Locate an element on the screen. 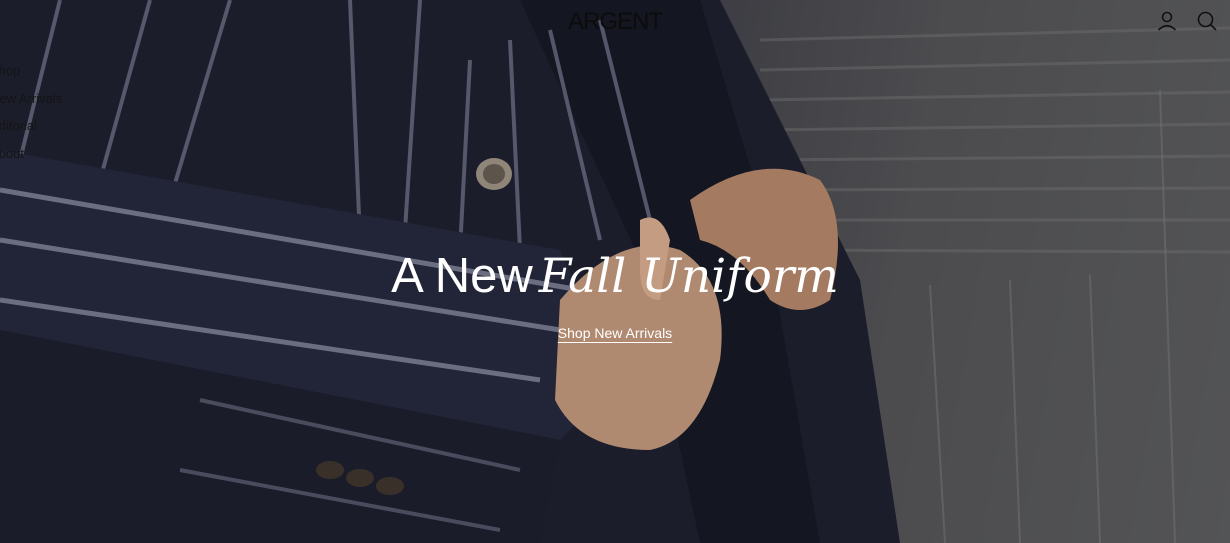  hero-headline: A New Fall Uniform is located at coordinates (615, 276).